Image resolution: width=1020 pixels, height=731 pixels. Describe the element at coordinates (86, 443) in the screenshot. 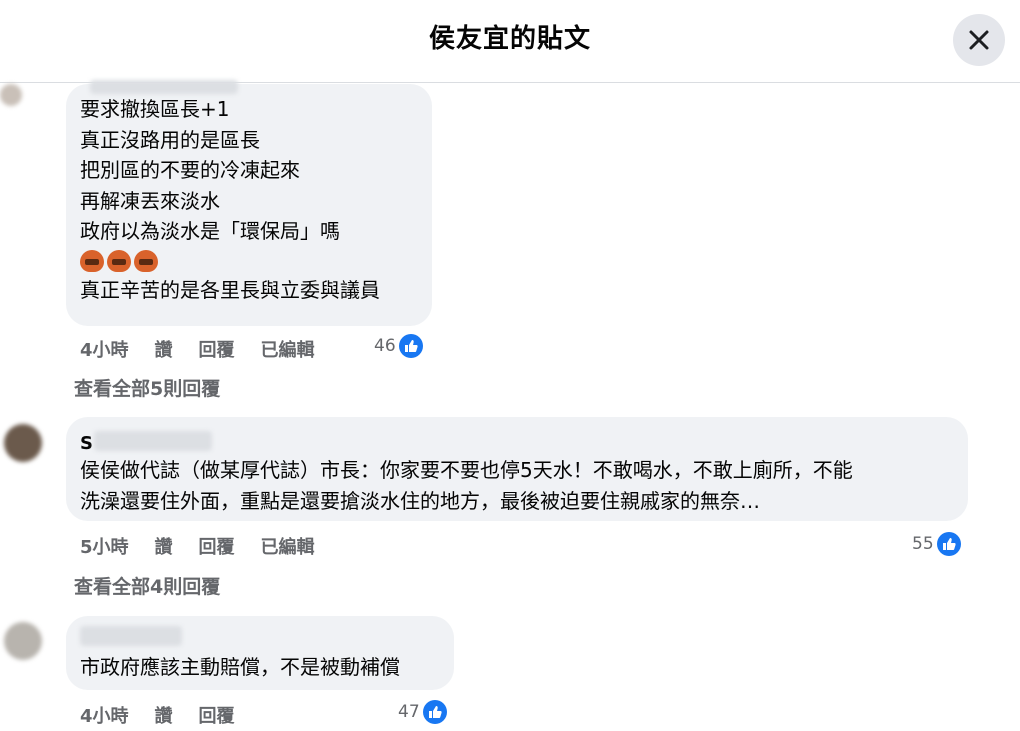

I see `author-initial: S` at that location.